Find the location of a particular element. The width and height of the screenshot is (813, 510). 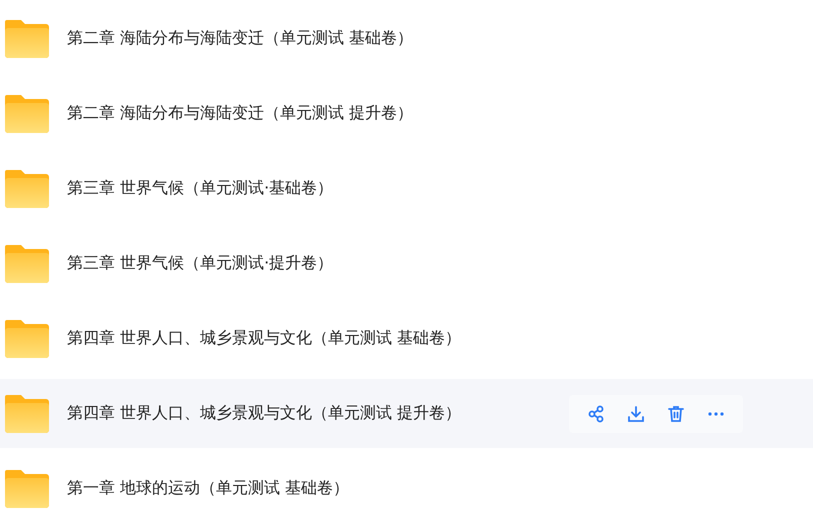

download-icon is located at coordinates (636, 413).